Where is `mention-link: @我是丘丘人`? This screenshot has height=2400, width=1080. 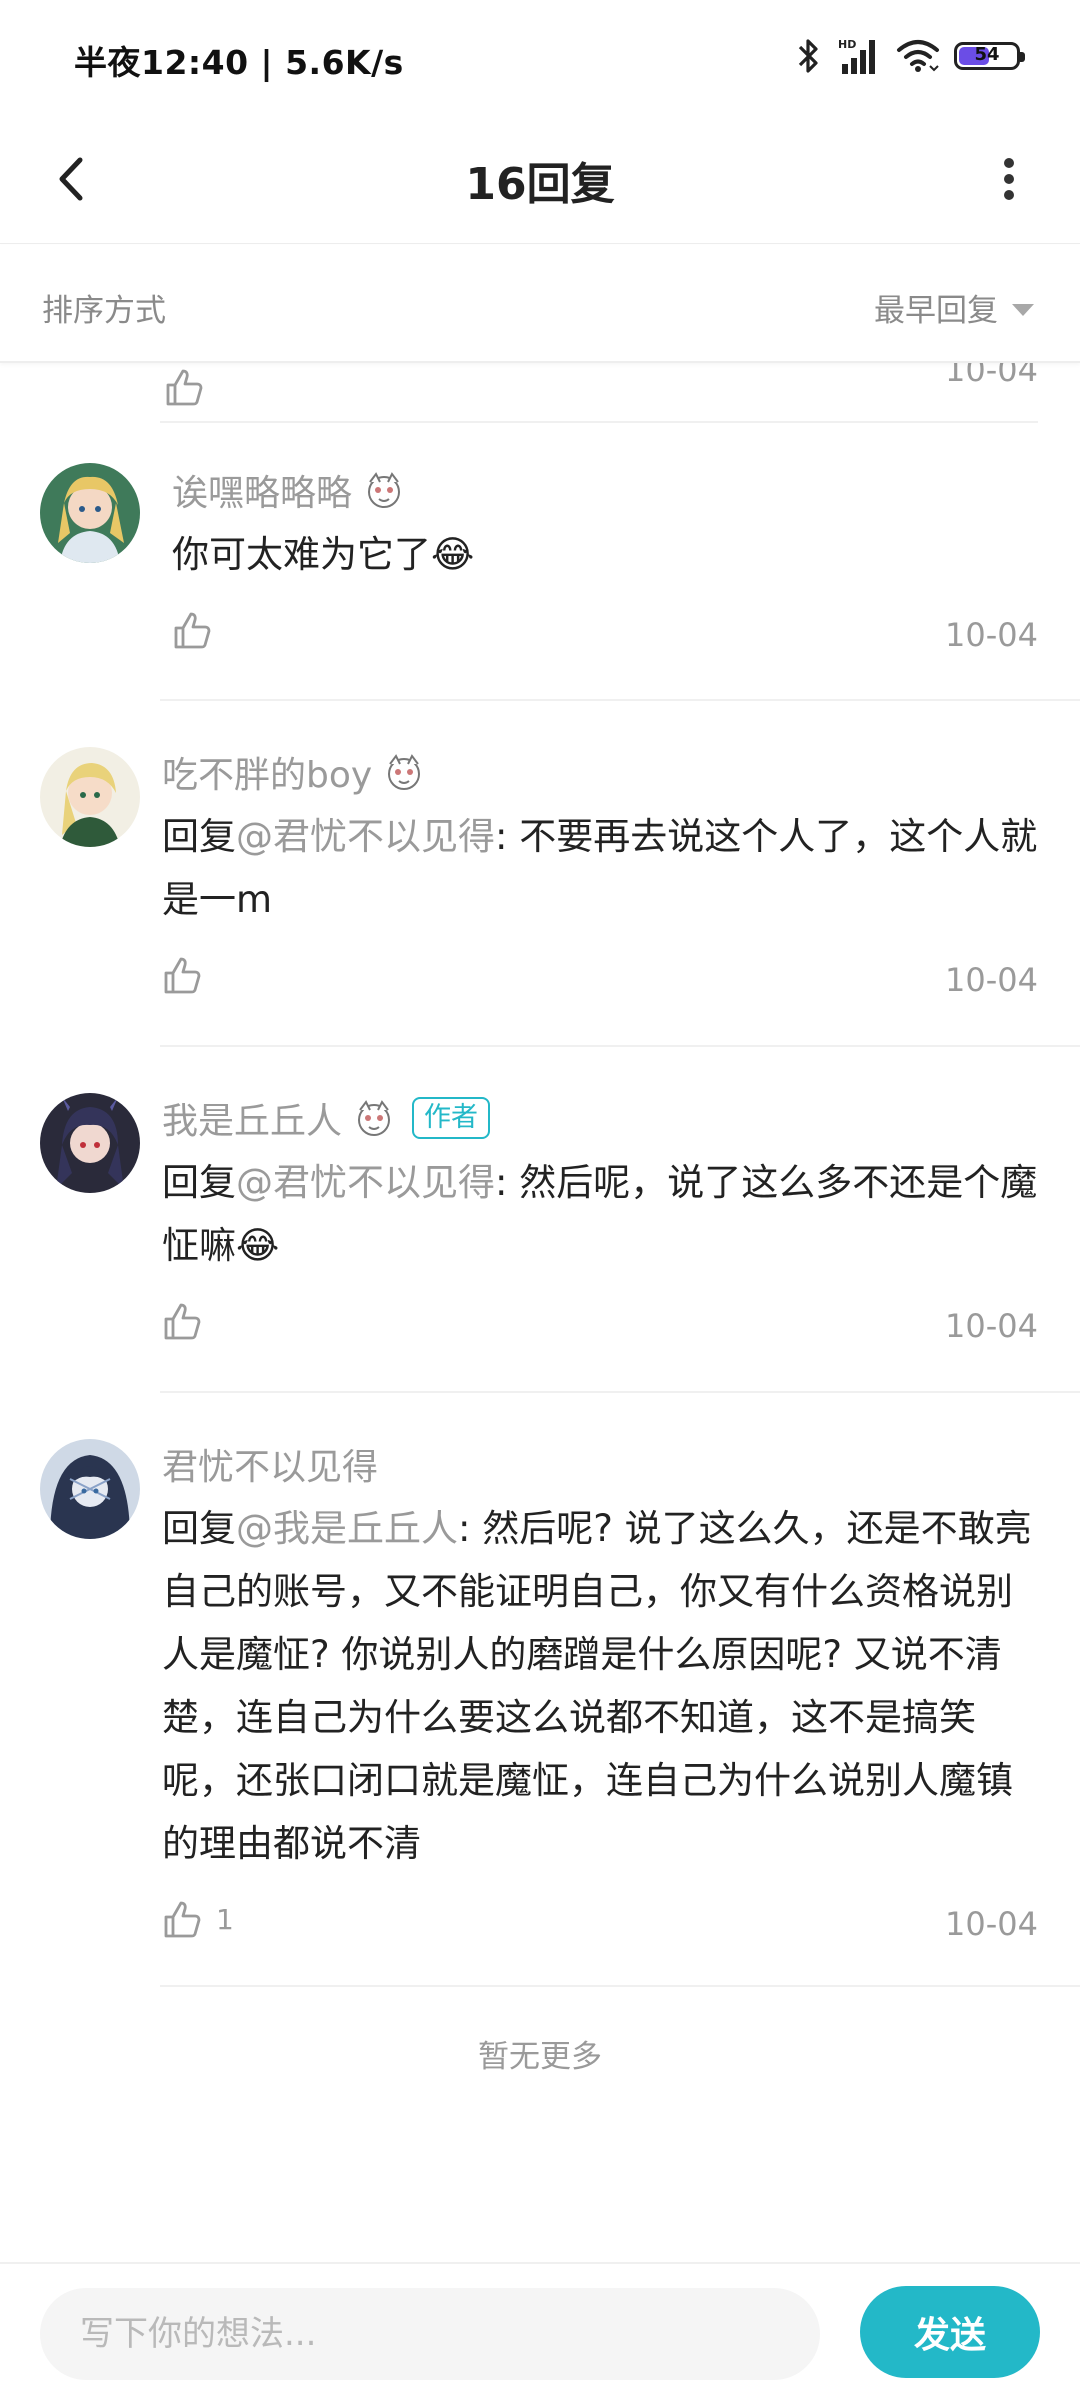
mention-link: @我是丘丘人 is located at coordinates (347, 1528).